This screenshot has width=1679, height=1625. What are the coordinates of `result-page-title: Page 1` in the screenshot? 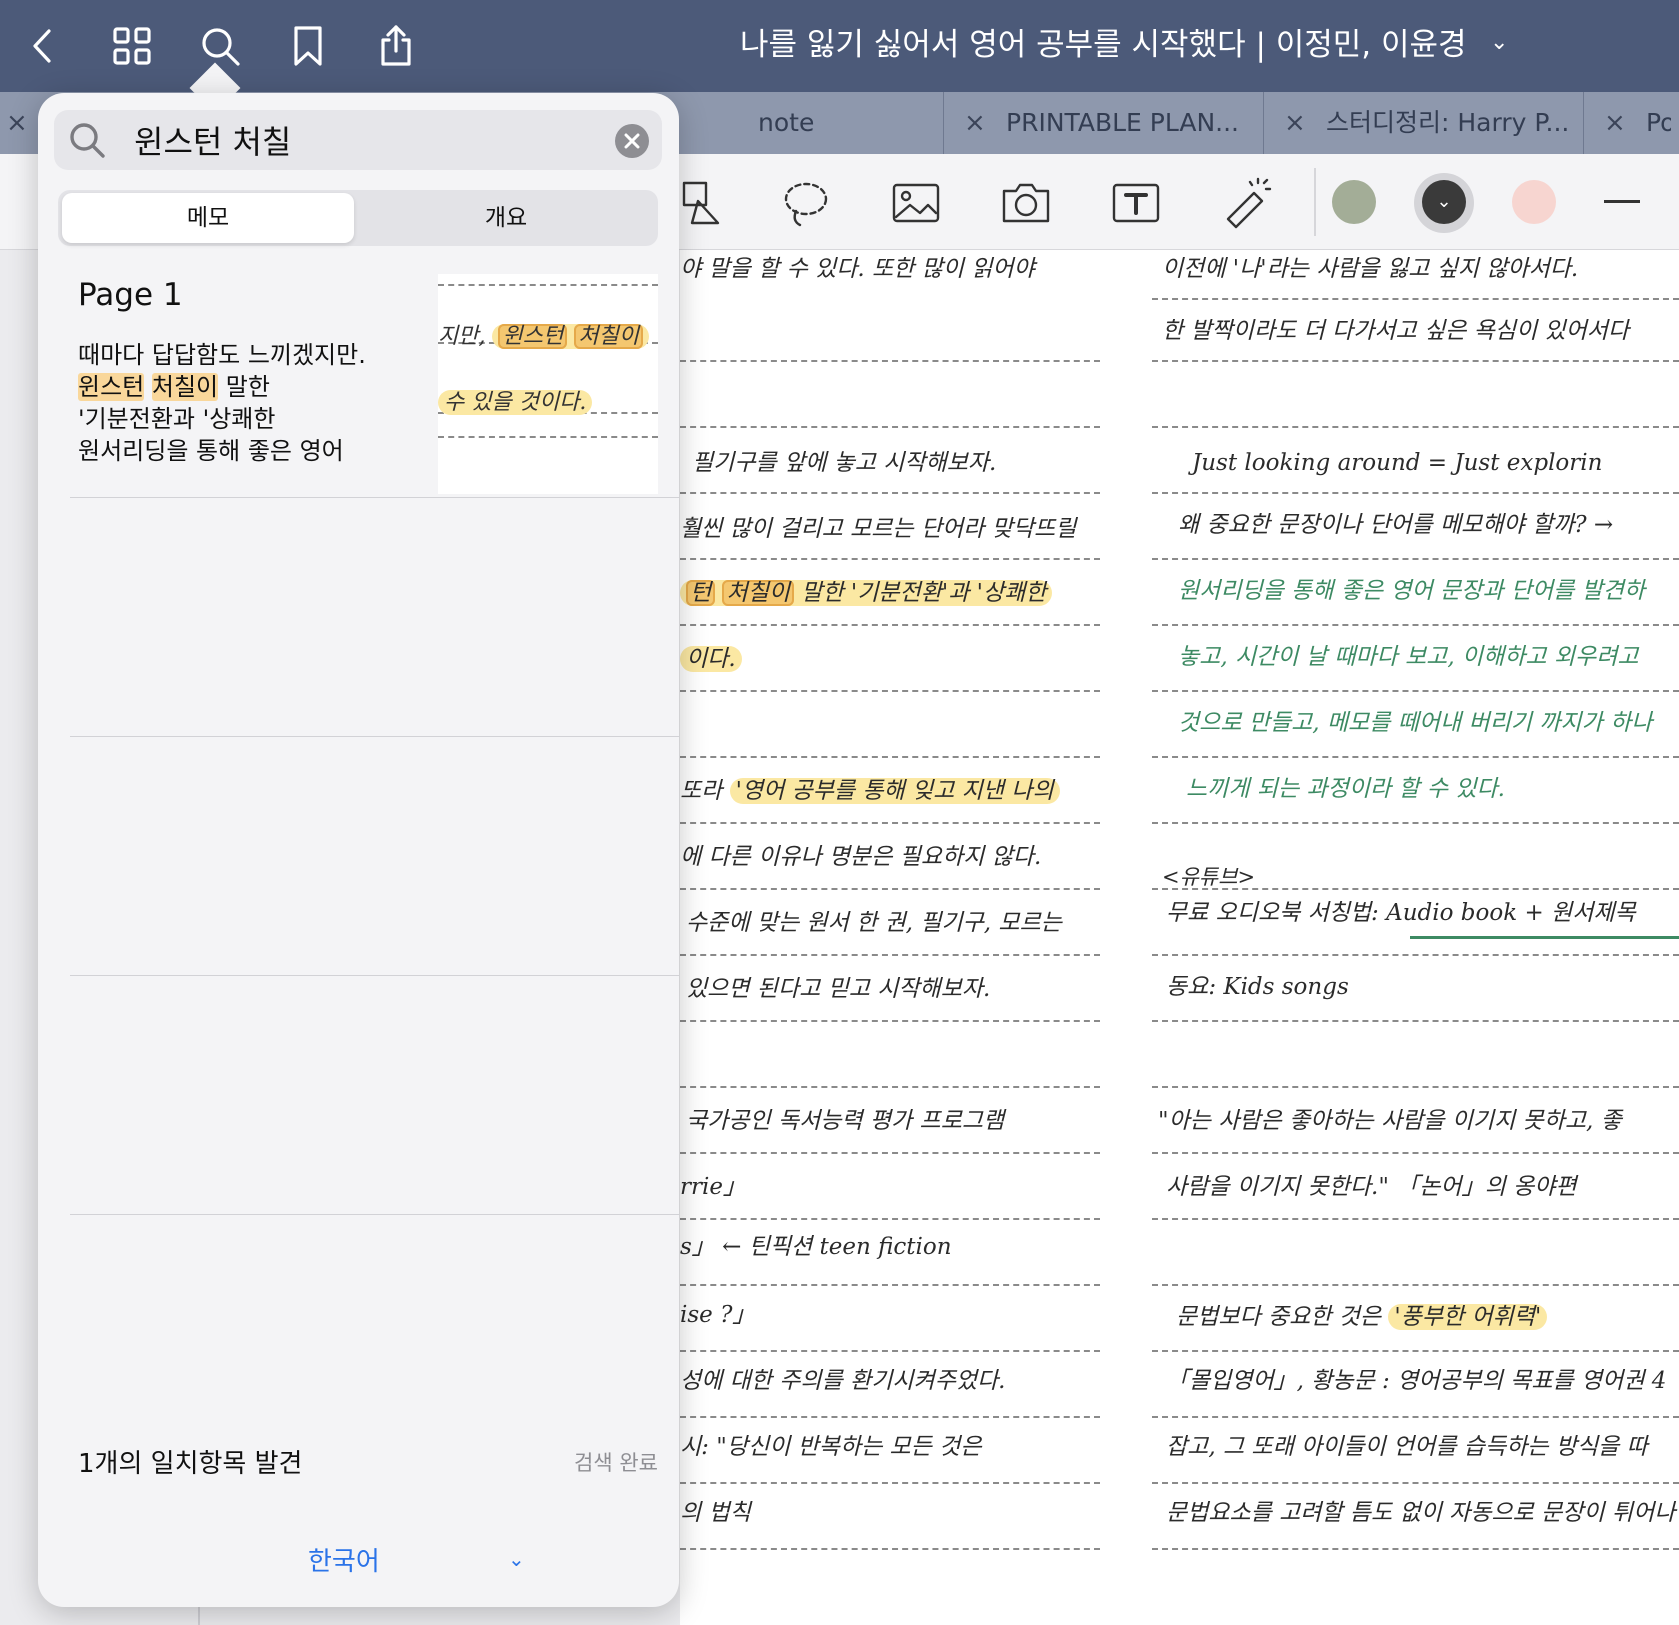 It's located at (130, 295).